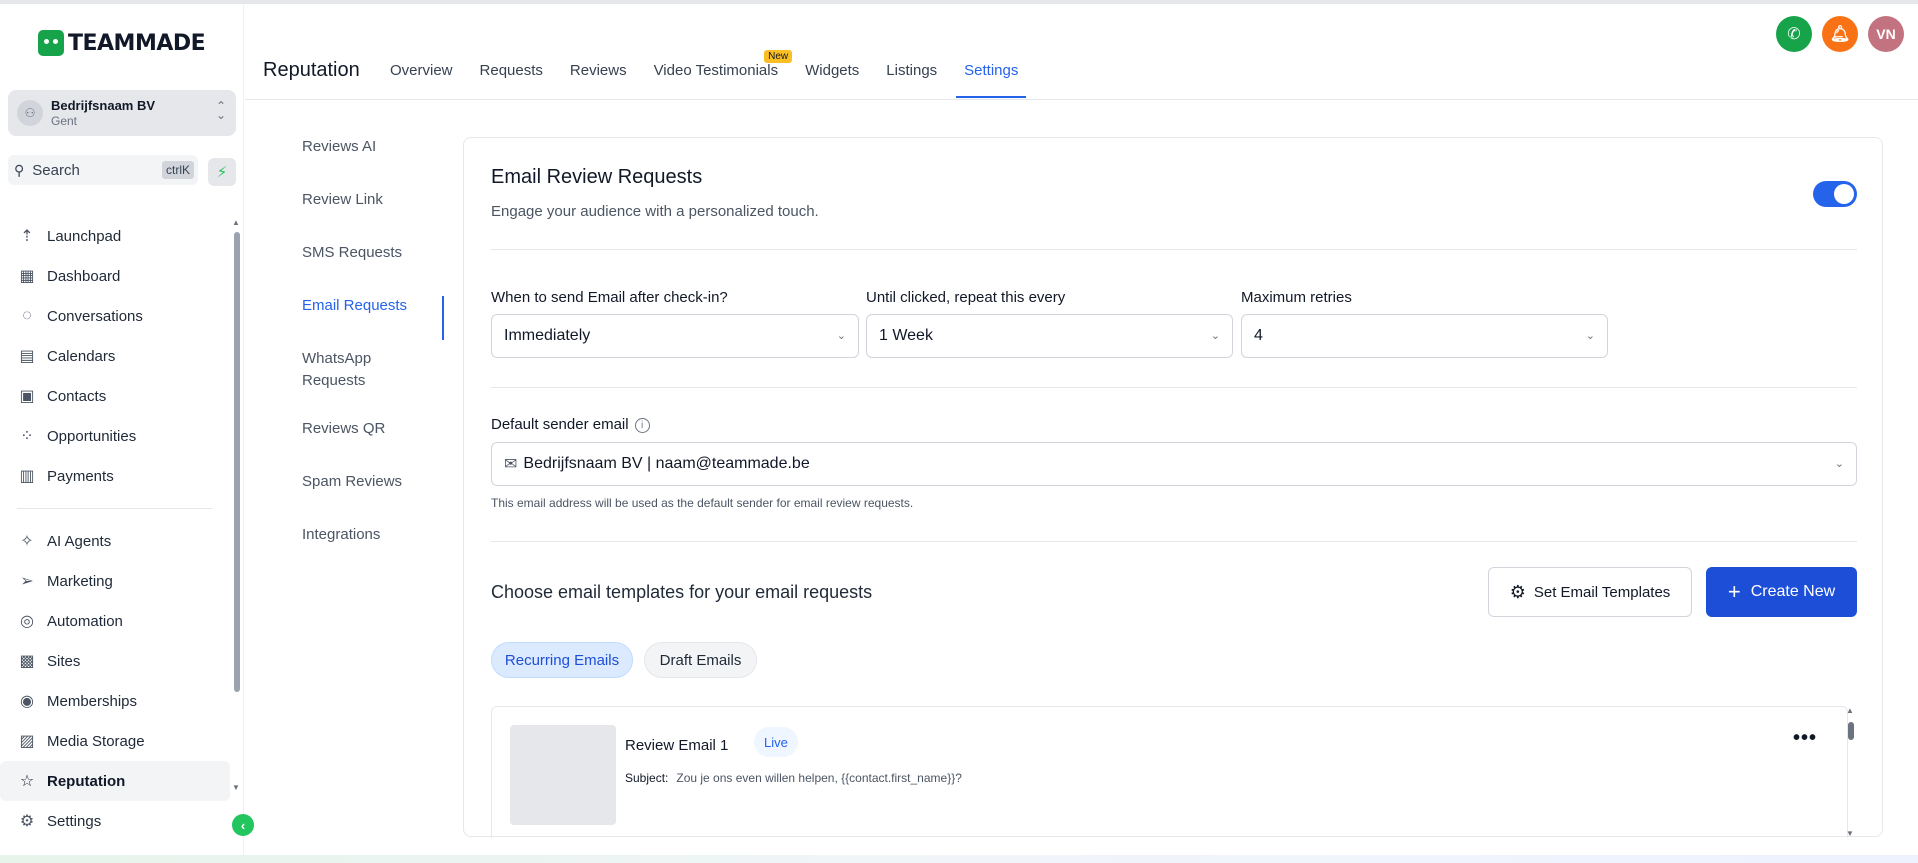 The height and width of the screenshot is (863, 1918). What do you see at coordinates (373, 321) in the screenshot?
I see `subnav-item-email-requests: Email Requests` at bounding box center [373, 321].